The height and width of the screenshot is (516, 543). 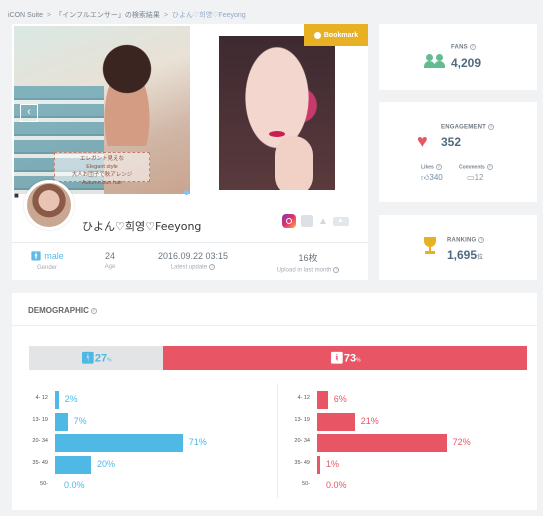 I want to click on camera-icon: ■, so click(x=16, y=195).